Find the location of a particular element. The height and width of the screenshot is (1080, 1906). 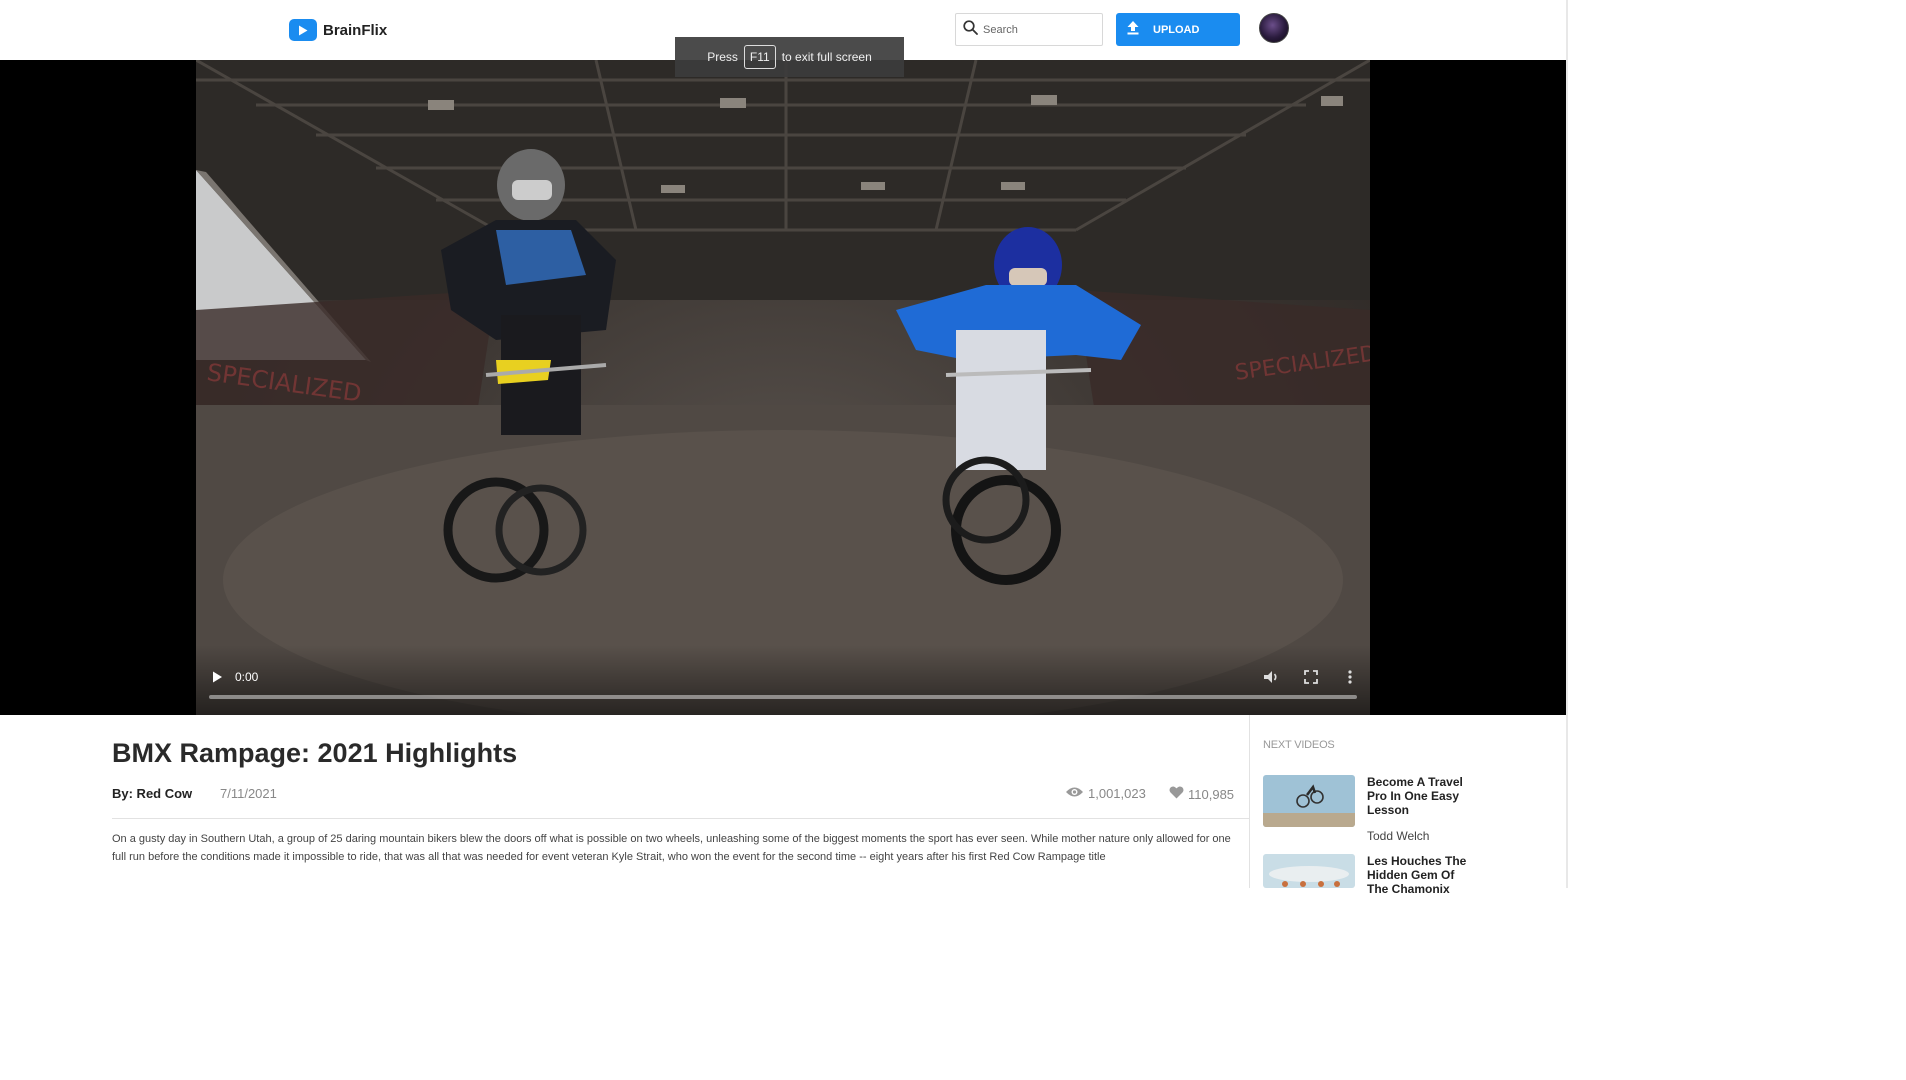

video-controls: 0:00 is located at coordinates (783, 680).